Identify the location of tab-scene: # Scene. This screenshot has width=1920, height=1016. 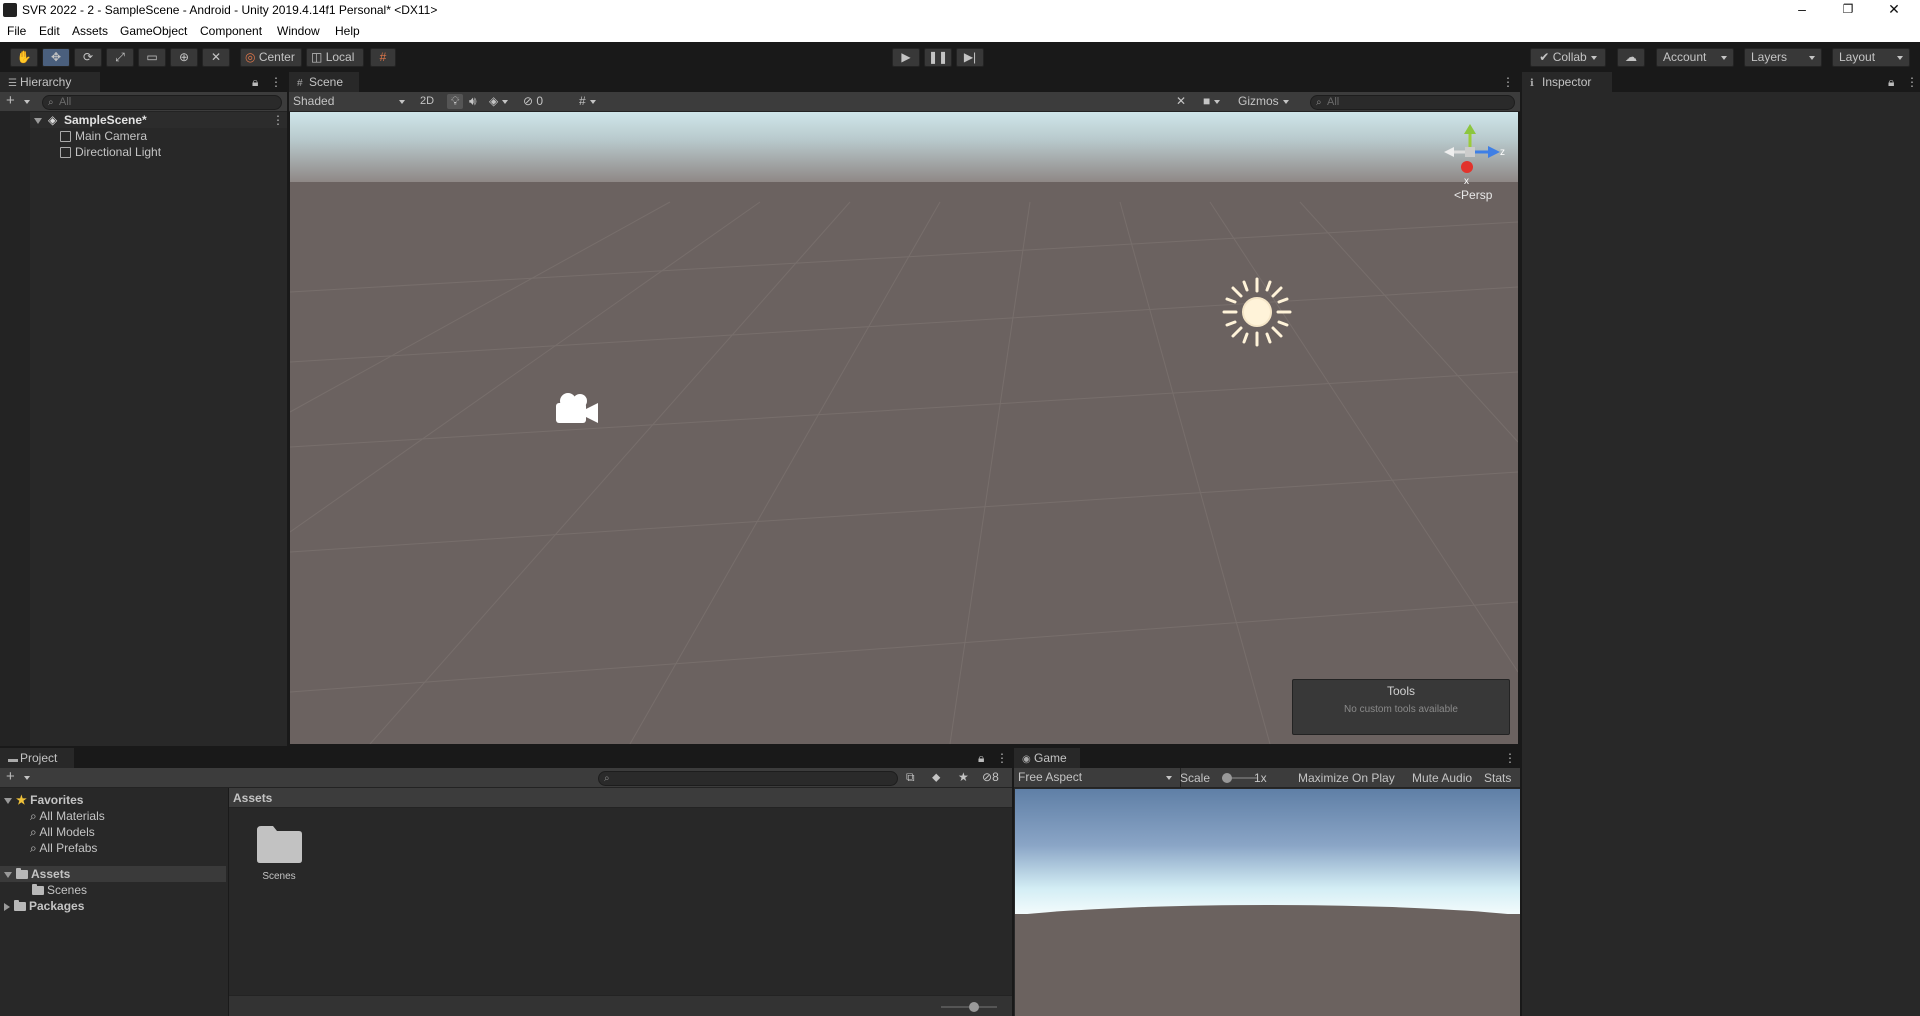
(324, 82).